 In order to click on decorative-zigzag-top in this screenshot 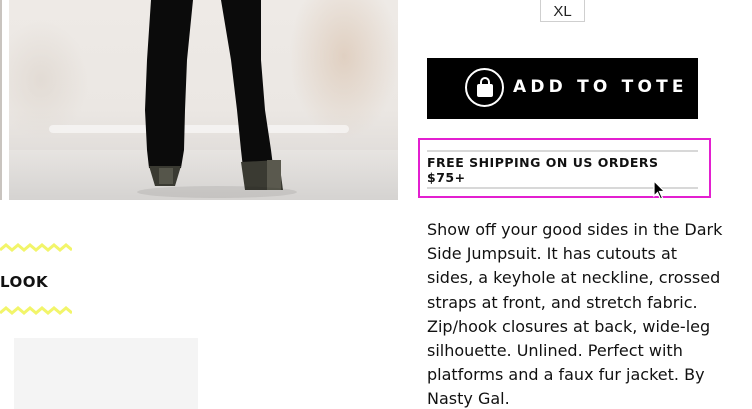, I will do `click(36, 247)`.